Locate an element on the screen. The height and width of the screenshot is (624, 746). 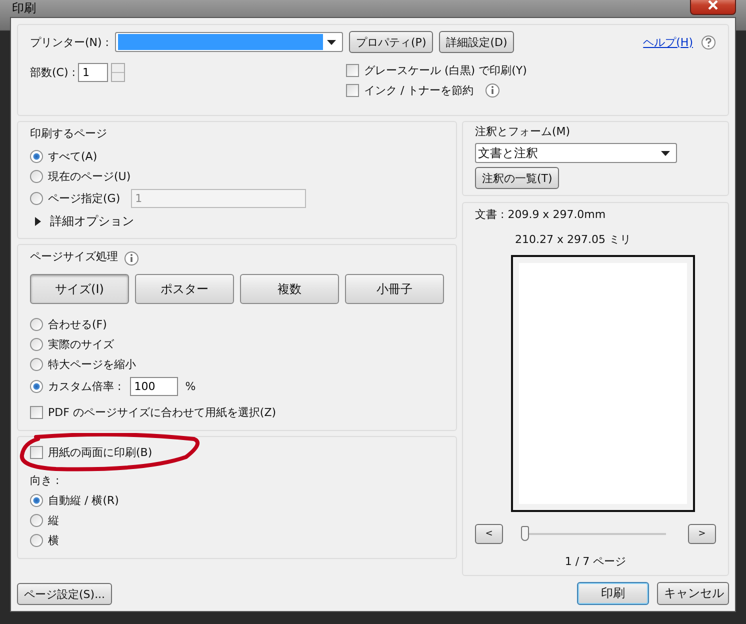
radio-label: すべて(A) is located at coordinates (73, 156).